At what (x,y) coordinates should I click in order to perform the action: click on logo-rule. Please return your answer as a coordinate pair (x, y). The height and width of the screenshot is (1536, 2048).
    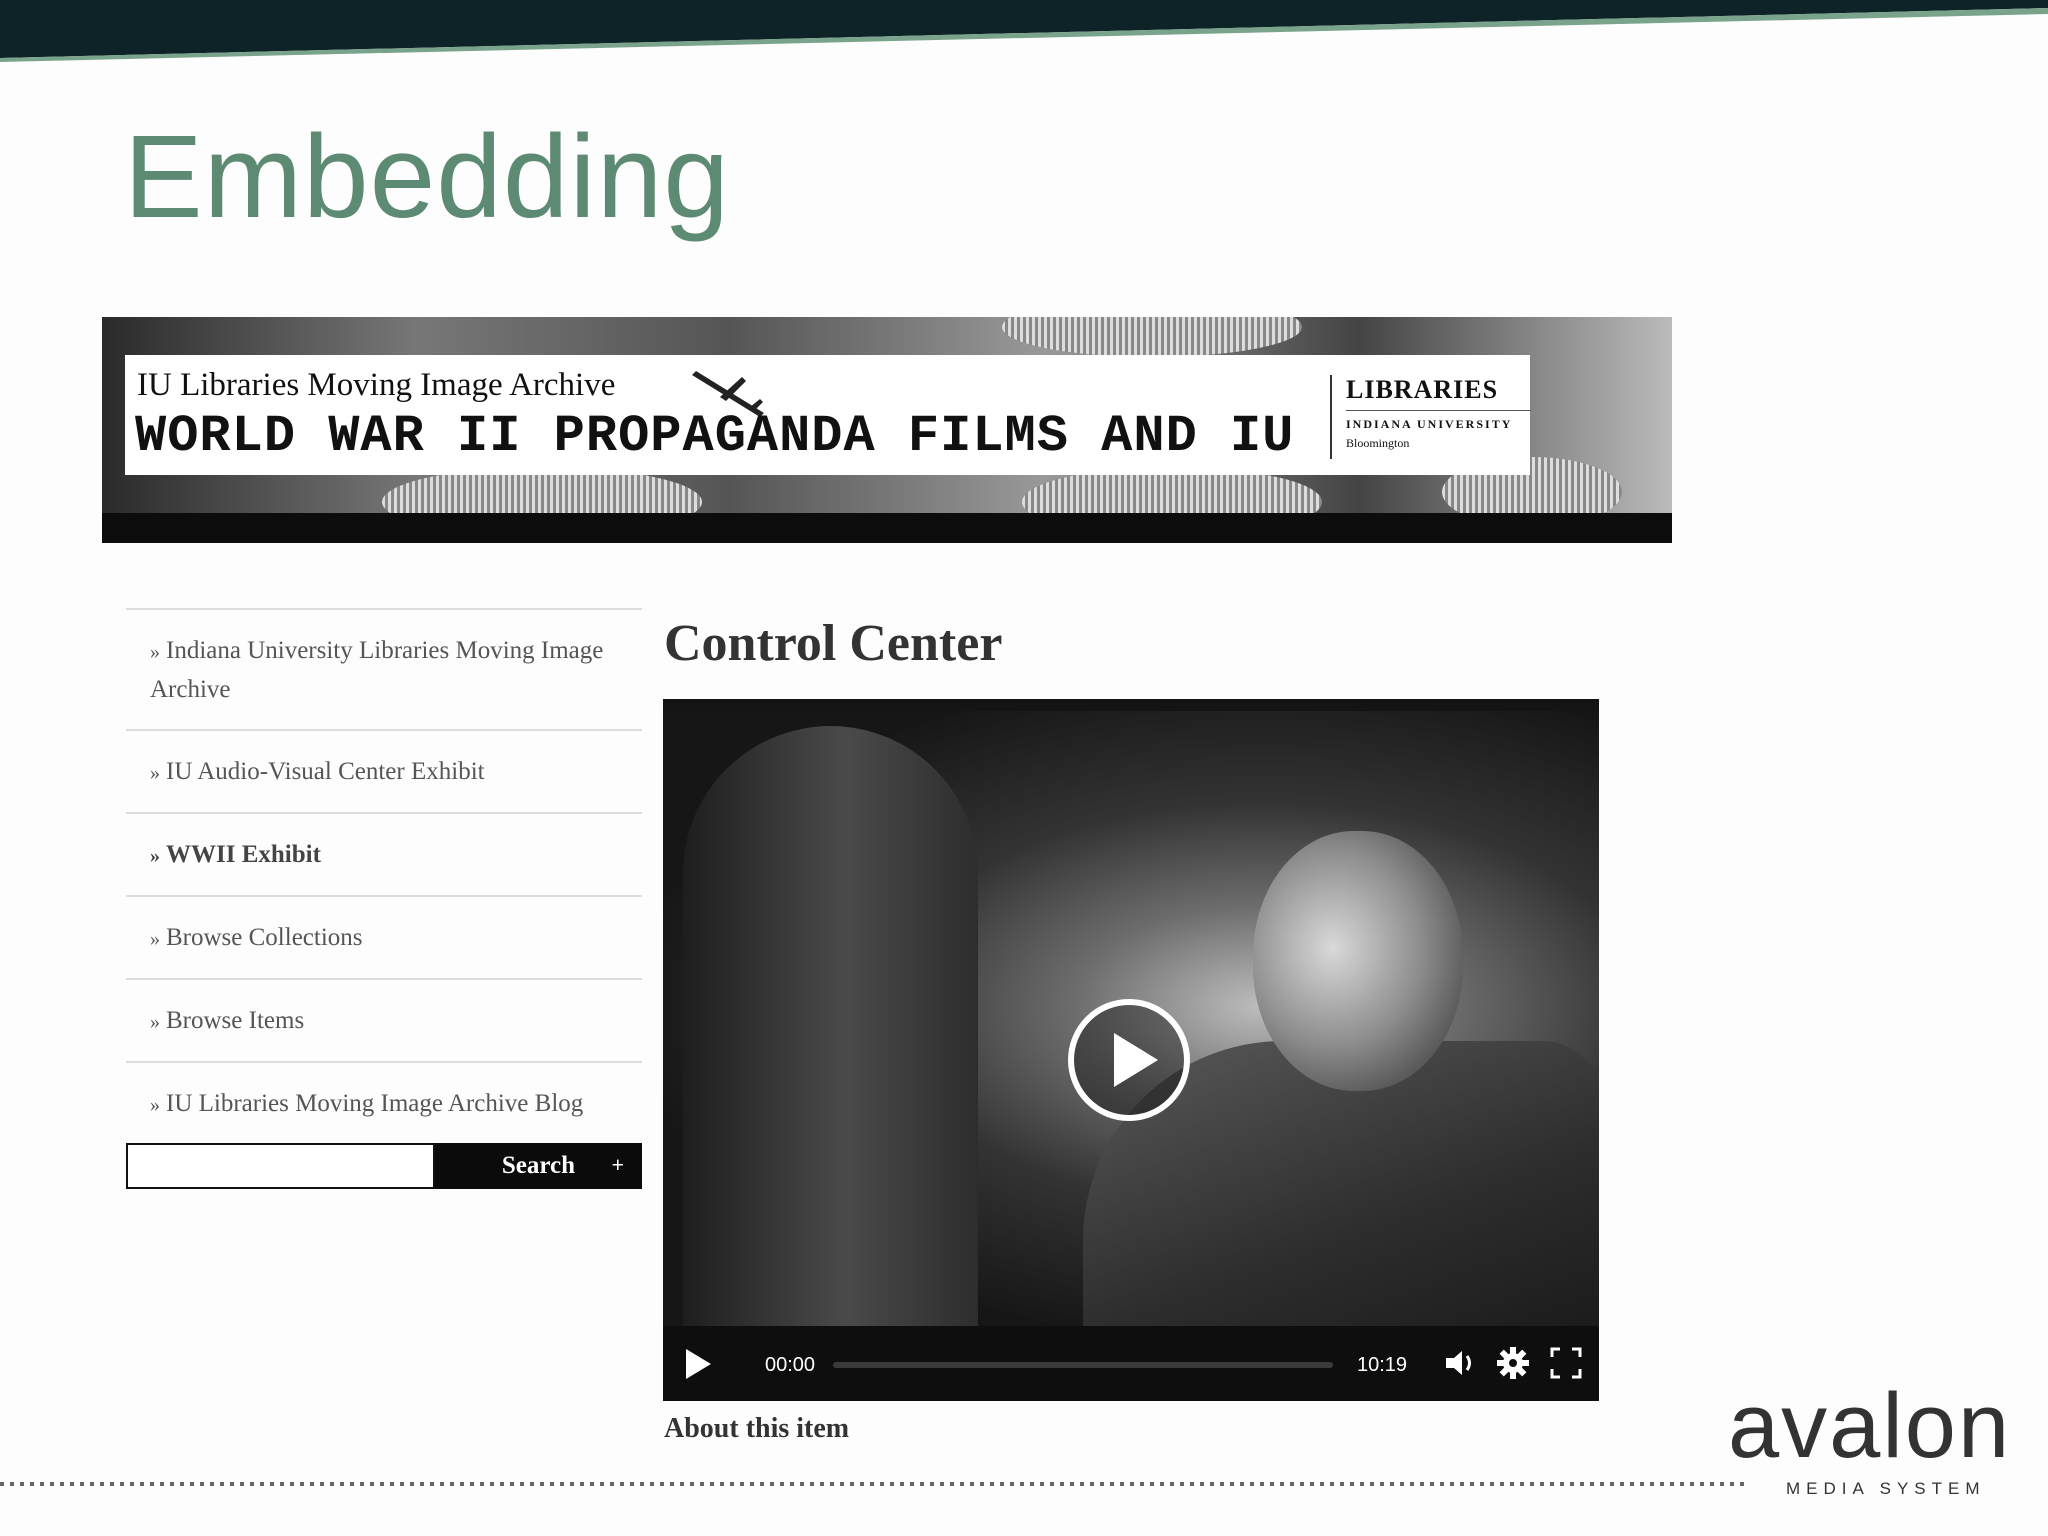
    Looking at the image, I should click on (1438, 410).